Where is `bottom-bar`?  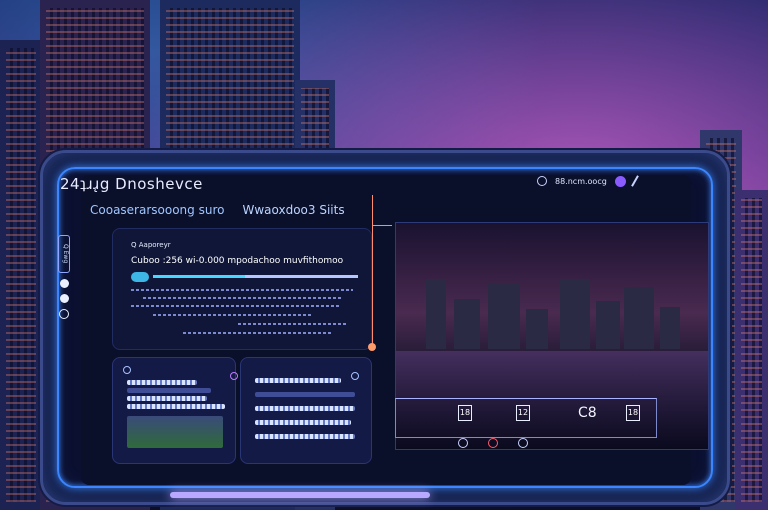
bottom-bar is located at coordinates (300, 495).